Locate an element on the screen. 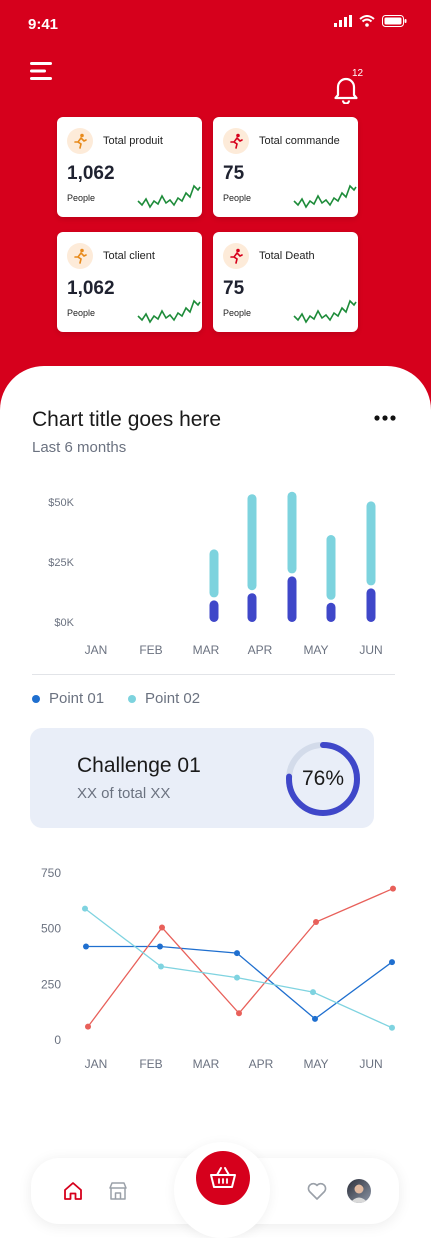 Image resolution: width=431 pixels, height=1238 pixels. legend-item-point-01: Point 01 is located at coordinates (68, 698).